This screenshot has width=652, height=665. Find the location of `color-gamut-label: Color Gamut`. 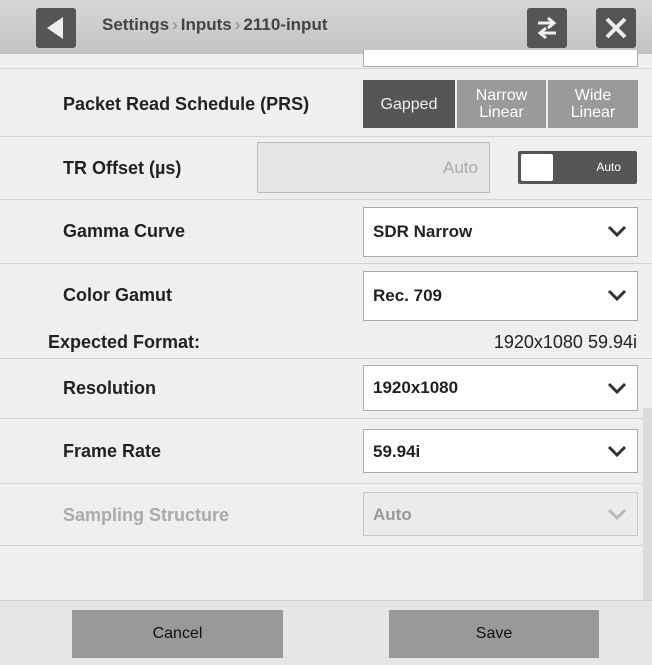

color-gamut-label: Color Gamut is located at coordinates (118, 295).